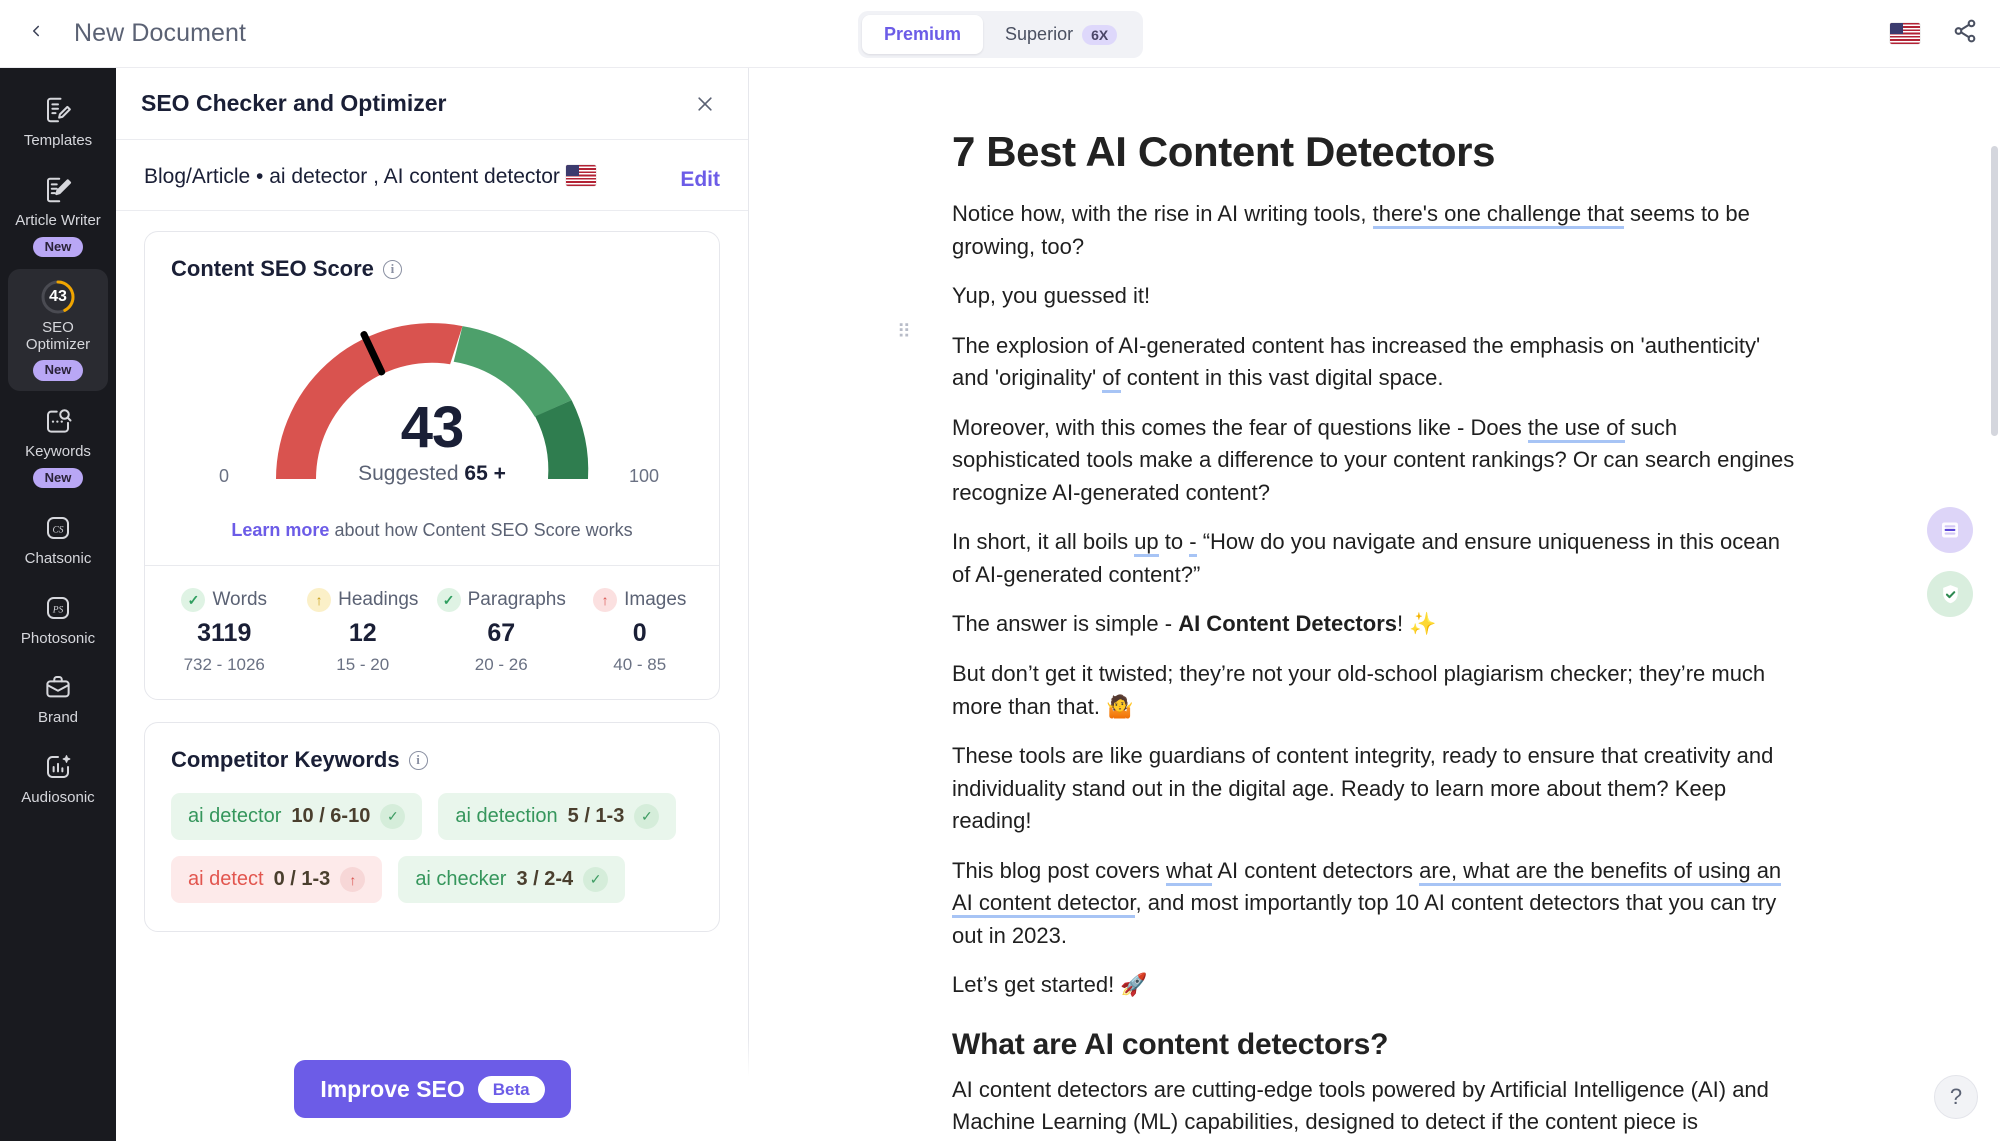 The height and width of the screenshot is (1141, 2000). Describe the element at coordinates (432, 1089) in the screenshot. I see `improve-seo-button: Improve SEO Beta` at that location.